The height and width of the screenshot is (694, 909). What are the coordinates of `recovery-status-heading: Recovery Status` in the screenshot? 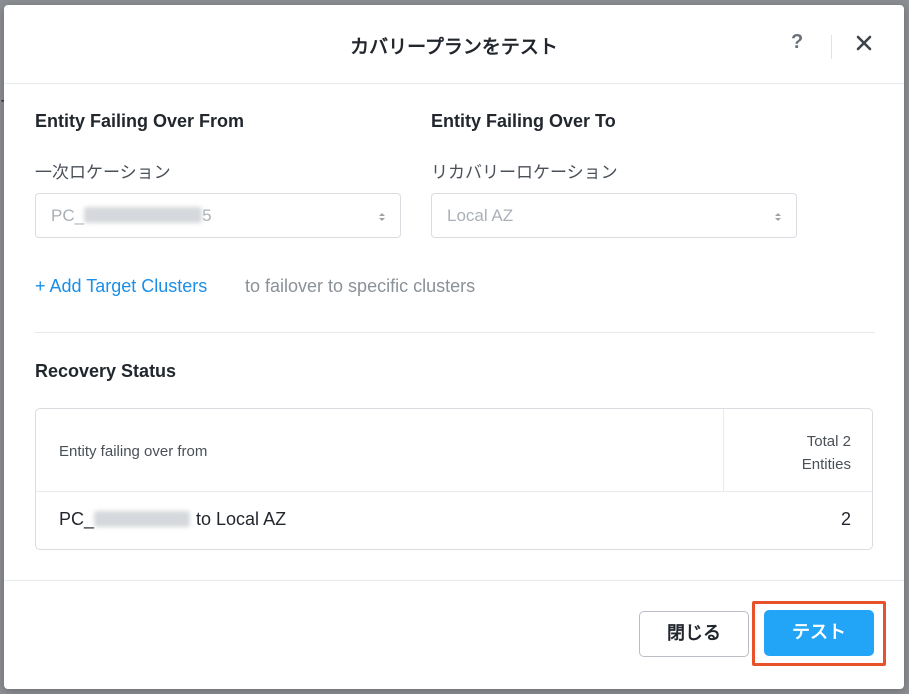 It's located at (106, 371).